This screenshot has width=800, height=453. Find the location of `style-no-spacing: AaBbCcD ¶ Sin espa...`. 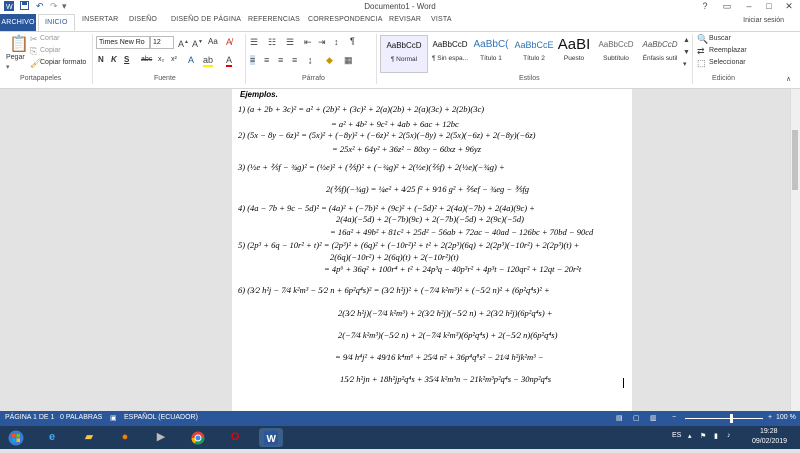

style-no-spacing: AaBbCcD ¶ Sin espa... is located at coordinates (450, 53).